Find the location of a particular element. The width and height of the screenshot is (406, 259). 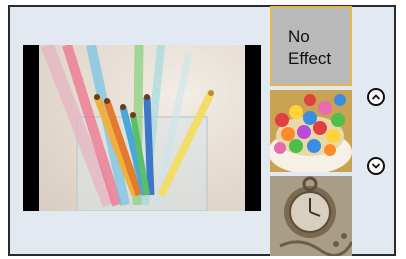

effect-option-no-effect-label: No Effect is located at coordinates (310, 47).